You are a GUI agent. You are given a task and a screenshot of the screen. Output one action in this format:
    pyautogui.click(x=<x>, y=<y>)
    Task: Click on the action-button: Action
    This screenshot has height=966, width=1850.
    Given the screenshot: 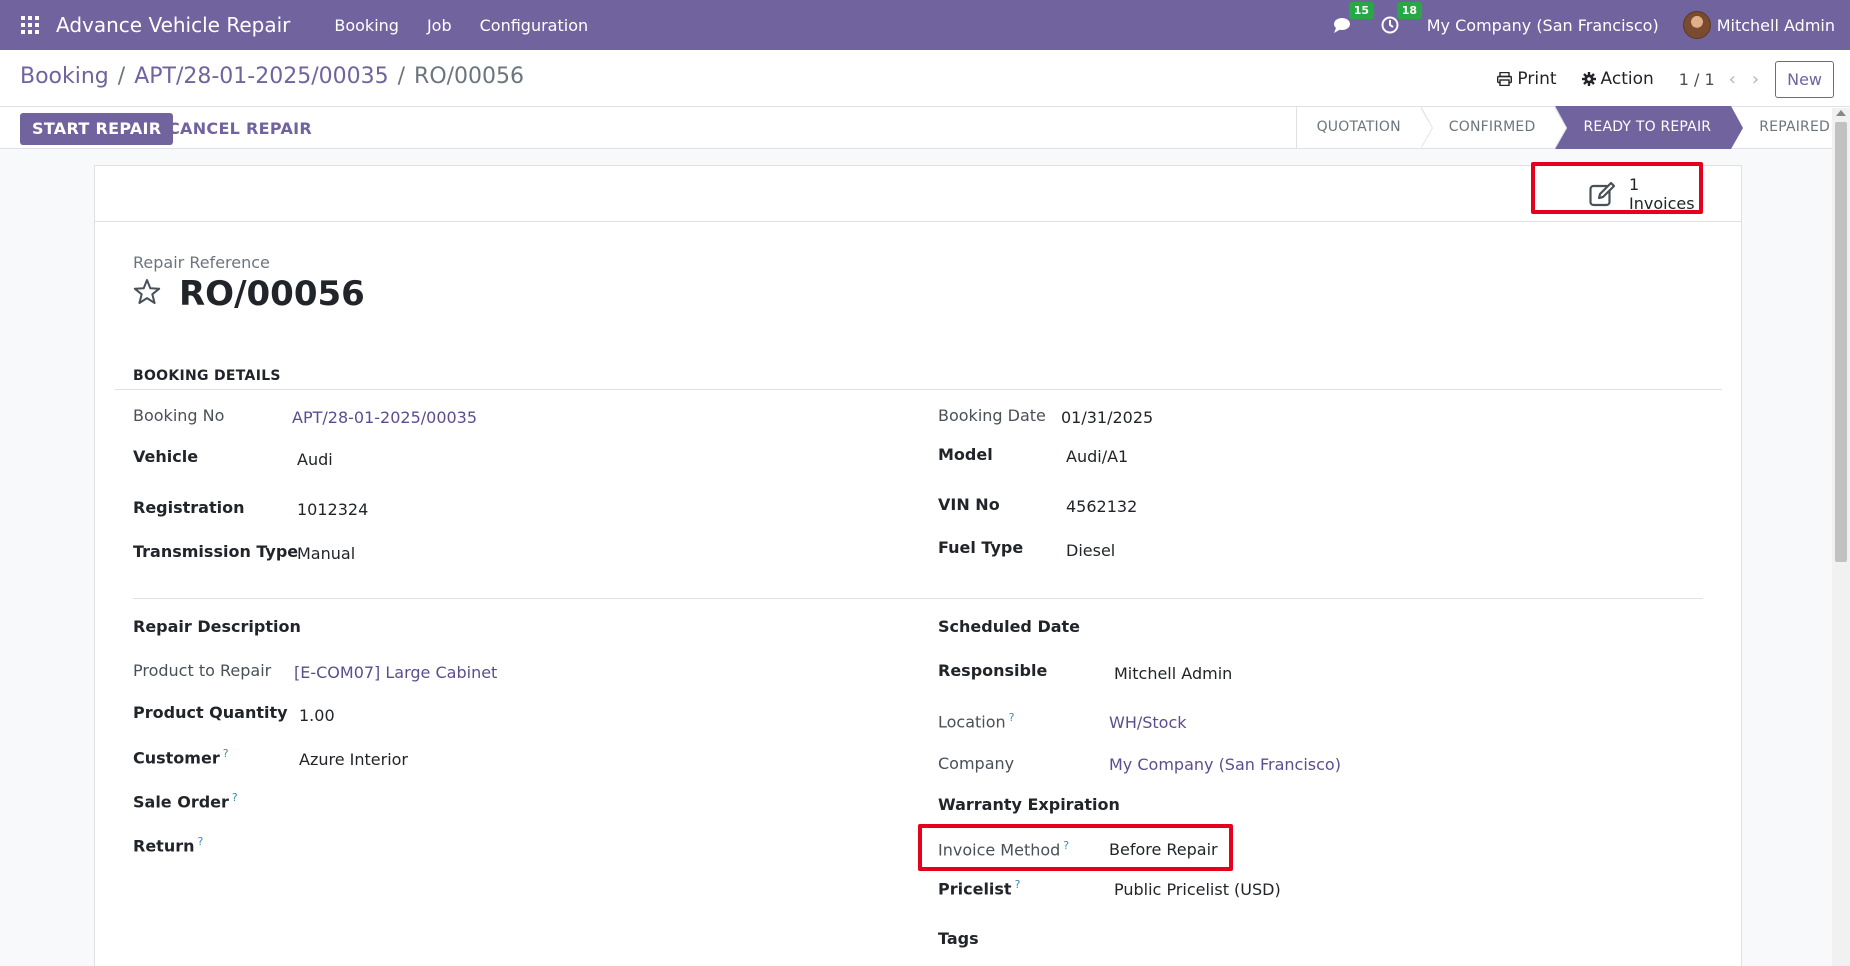 What is the action you would take?
    pyautogui.click(x=1617, y=79)
    